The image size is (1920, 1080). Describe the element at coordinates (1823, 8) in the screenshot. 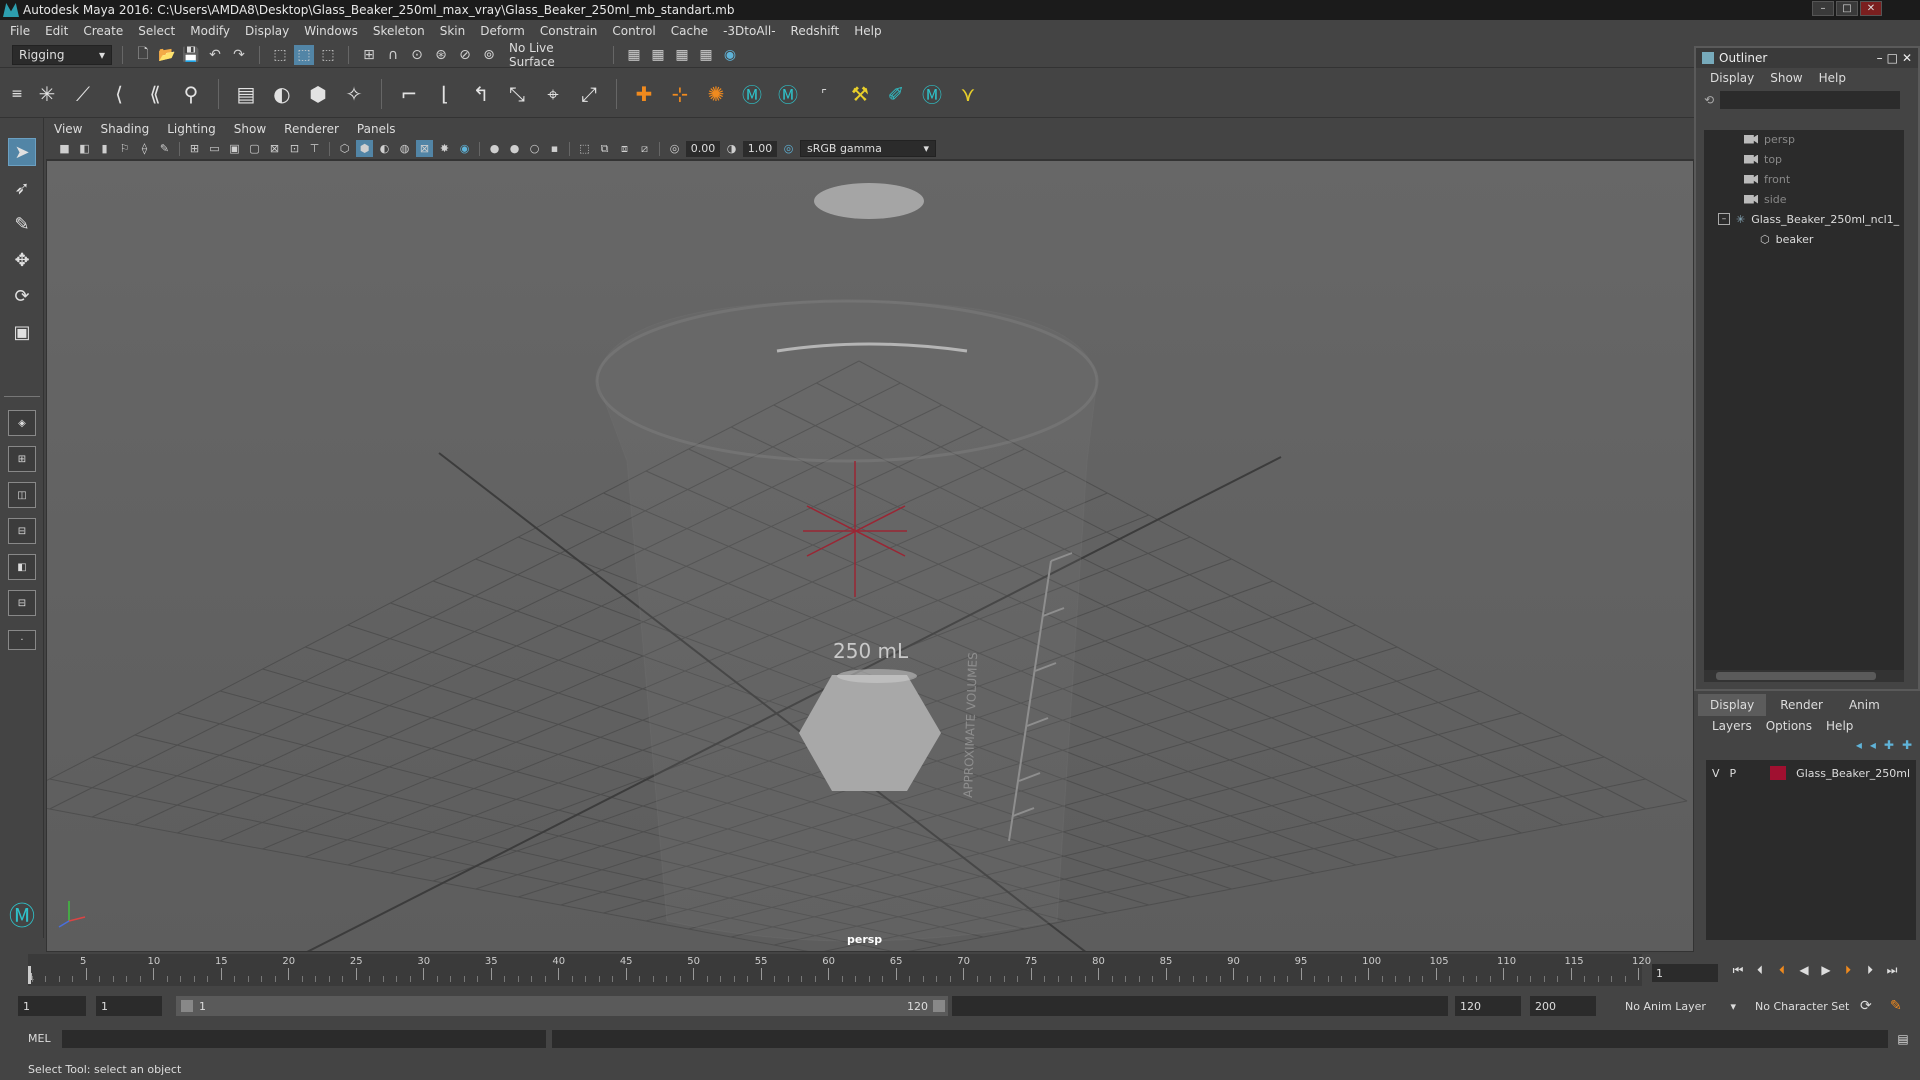

I see `minimize-button: –` at that location.